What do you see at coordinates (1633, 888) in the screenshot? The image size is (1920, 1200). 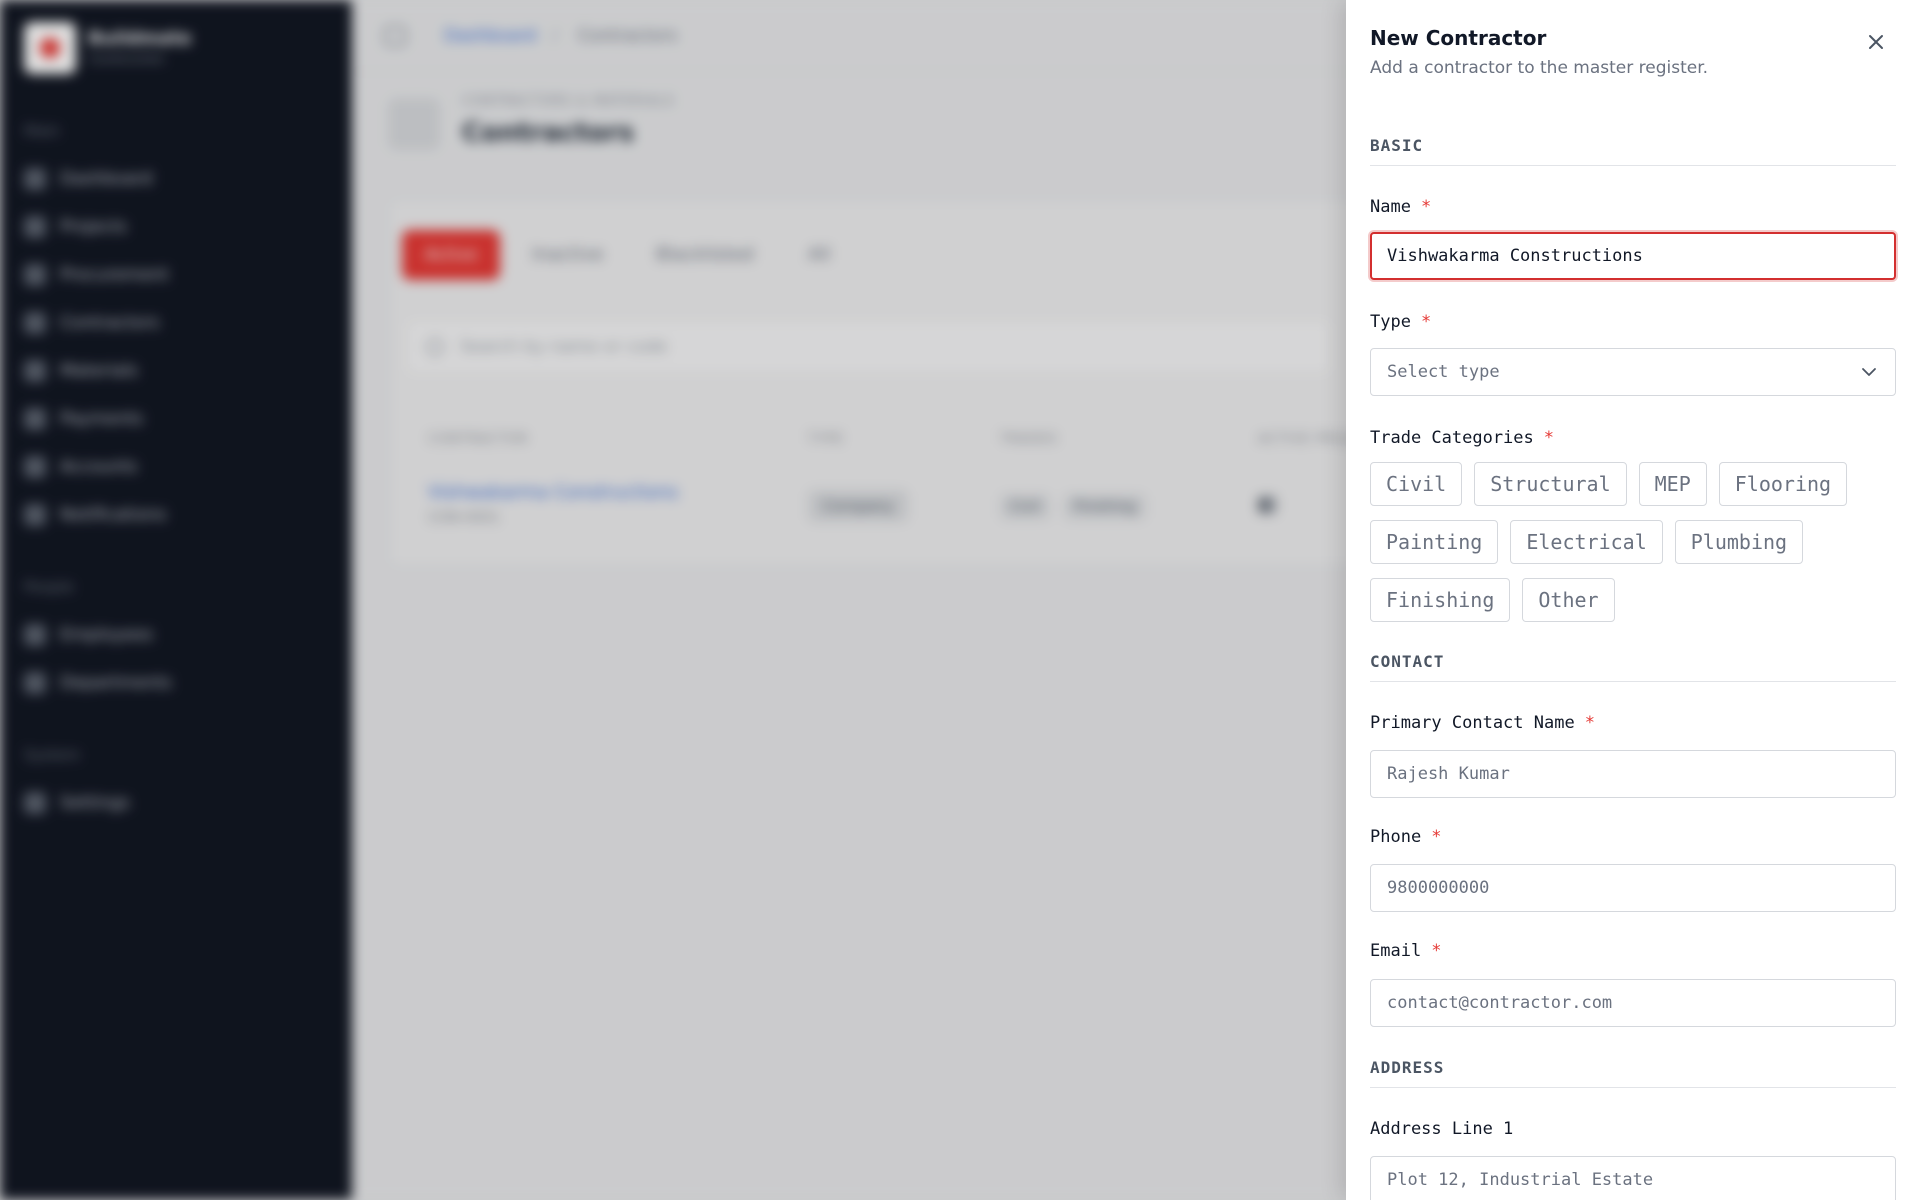 I see `phone-input` at bounding box center [1633, 888].